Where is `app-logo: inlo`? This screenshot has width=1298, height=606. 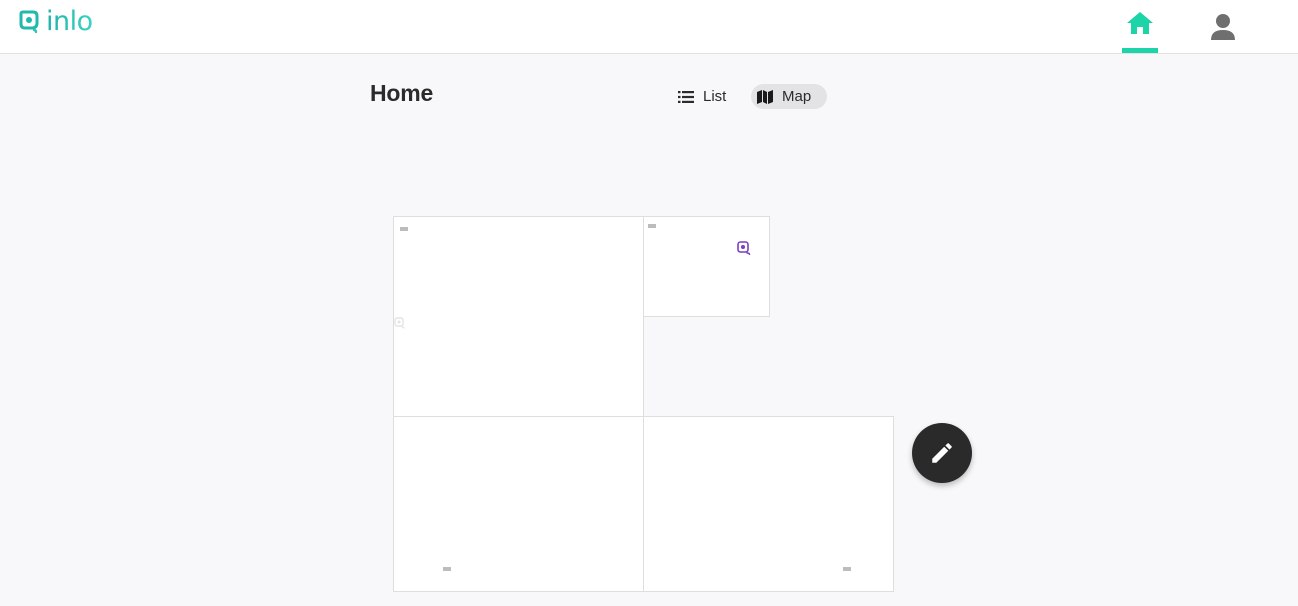
app-logo: inlo is located at coordinates (55, 22).